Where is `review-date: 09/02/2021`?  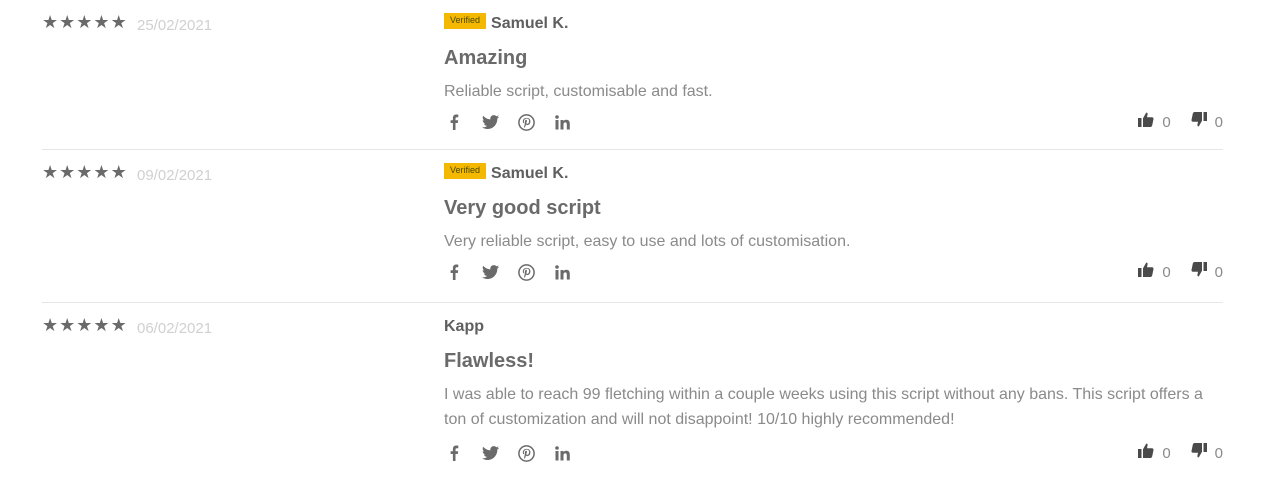 review-date: 09/02/2021 is located at coordinates (175, 175).